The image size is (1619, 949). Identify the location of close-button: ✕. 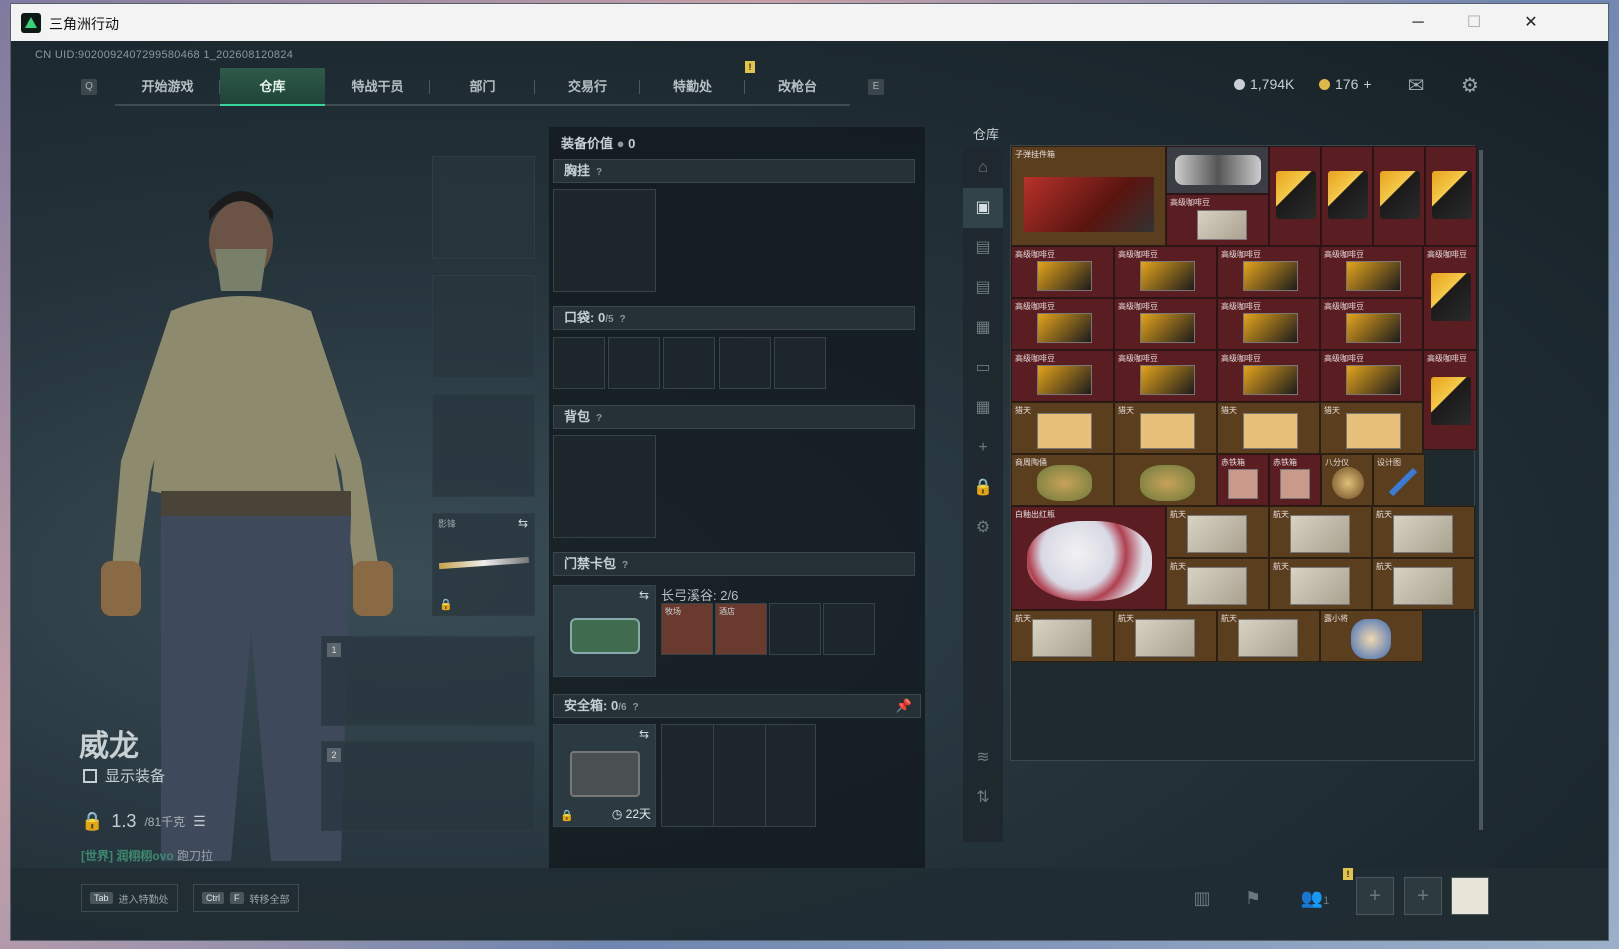
(1531, 23).